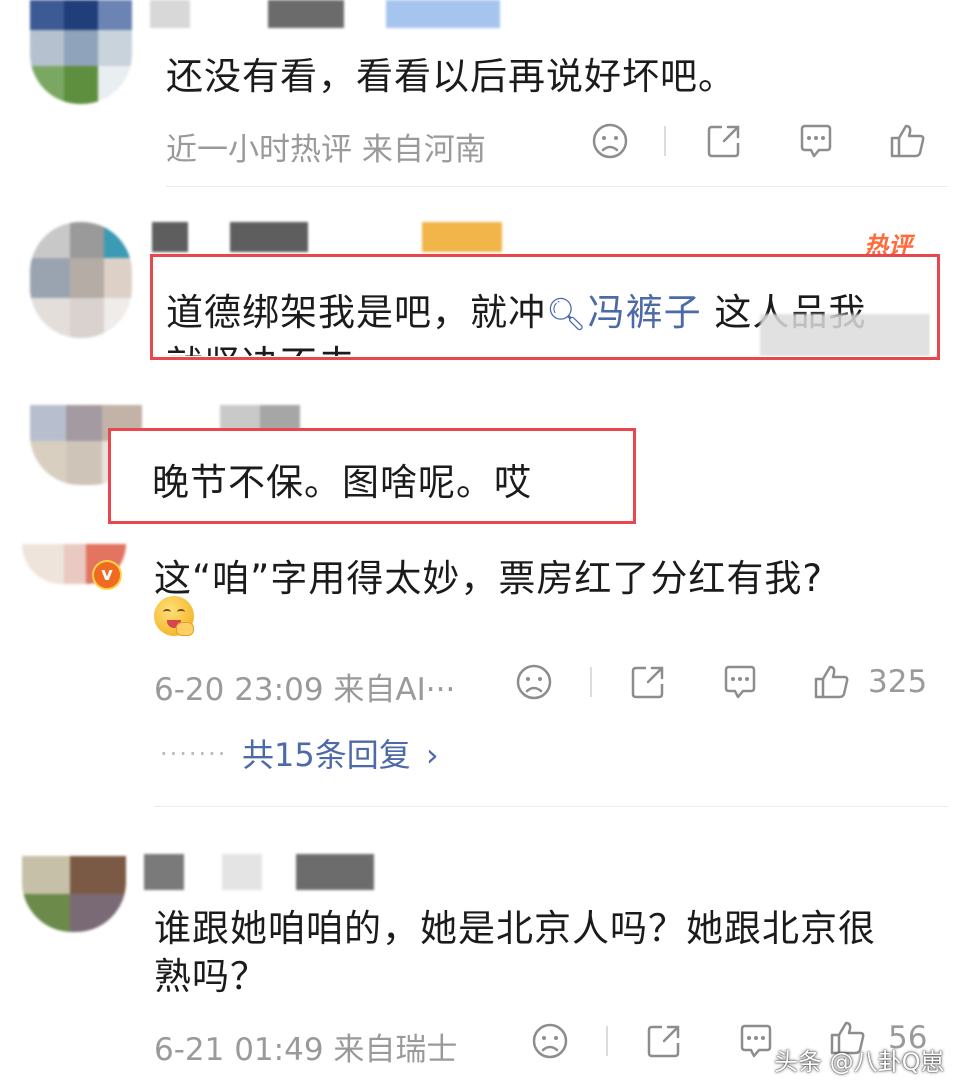  What do you see at coordinates (261, 345) in the screenshot?
I see `comment-text-line2: 就坚决不去` at bounding box center [261, 345].